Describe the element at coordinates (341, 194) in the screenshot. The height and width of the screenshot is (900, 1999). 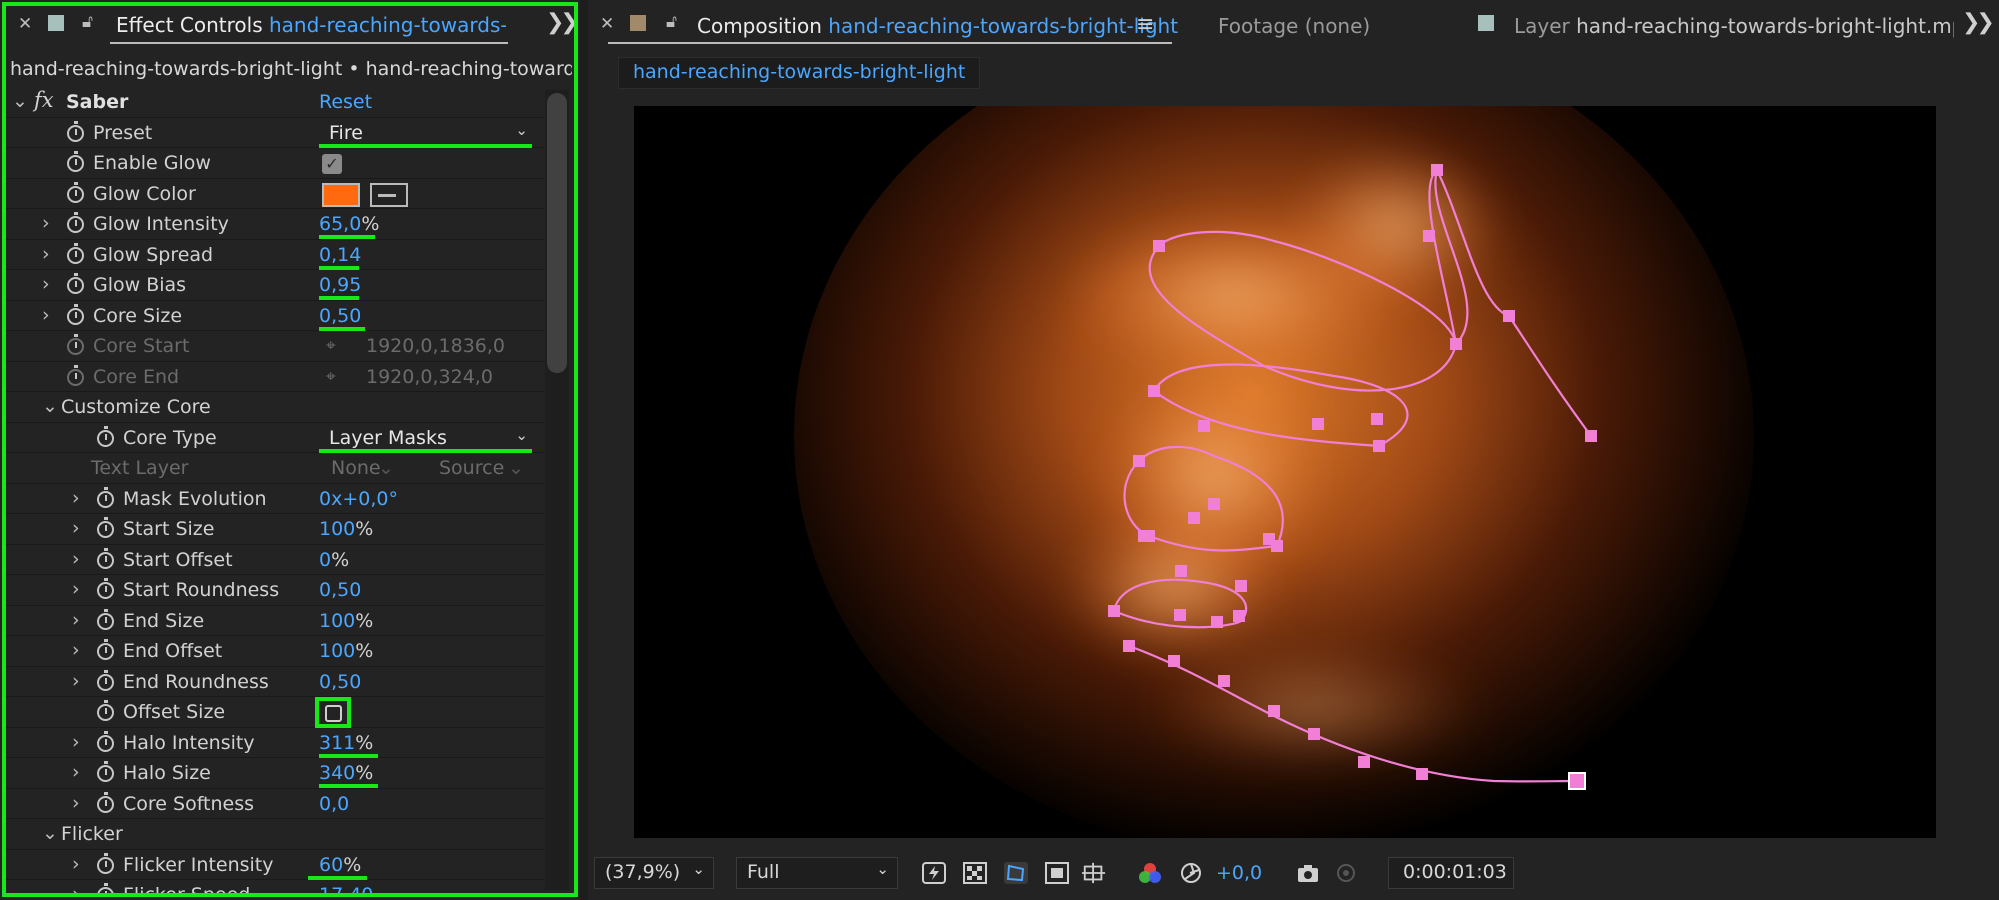
I see `glow-color-swatch` at that location.